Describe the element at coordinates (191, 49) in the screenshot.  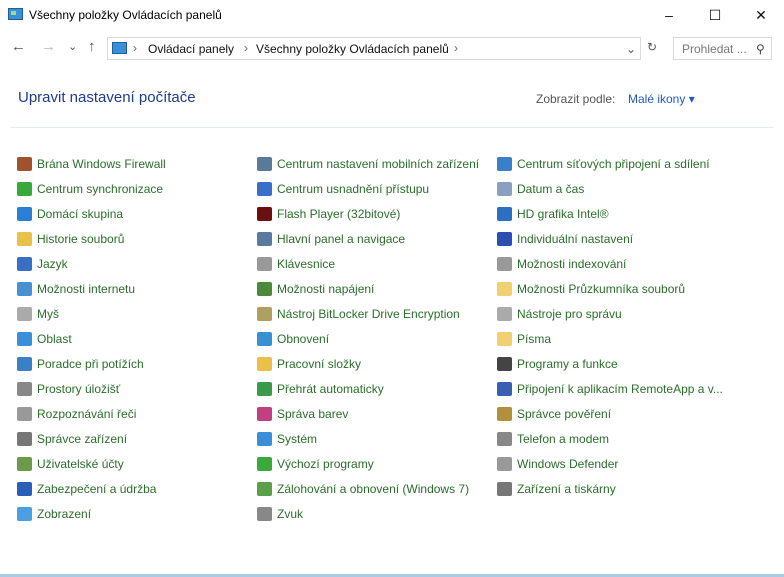
I see `breadcrumb-control-panel: Ovládací panely` at that location.